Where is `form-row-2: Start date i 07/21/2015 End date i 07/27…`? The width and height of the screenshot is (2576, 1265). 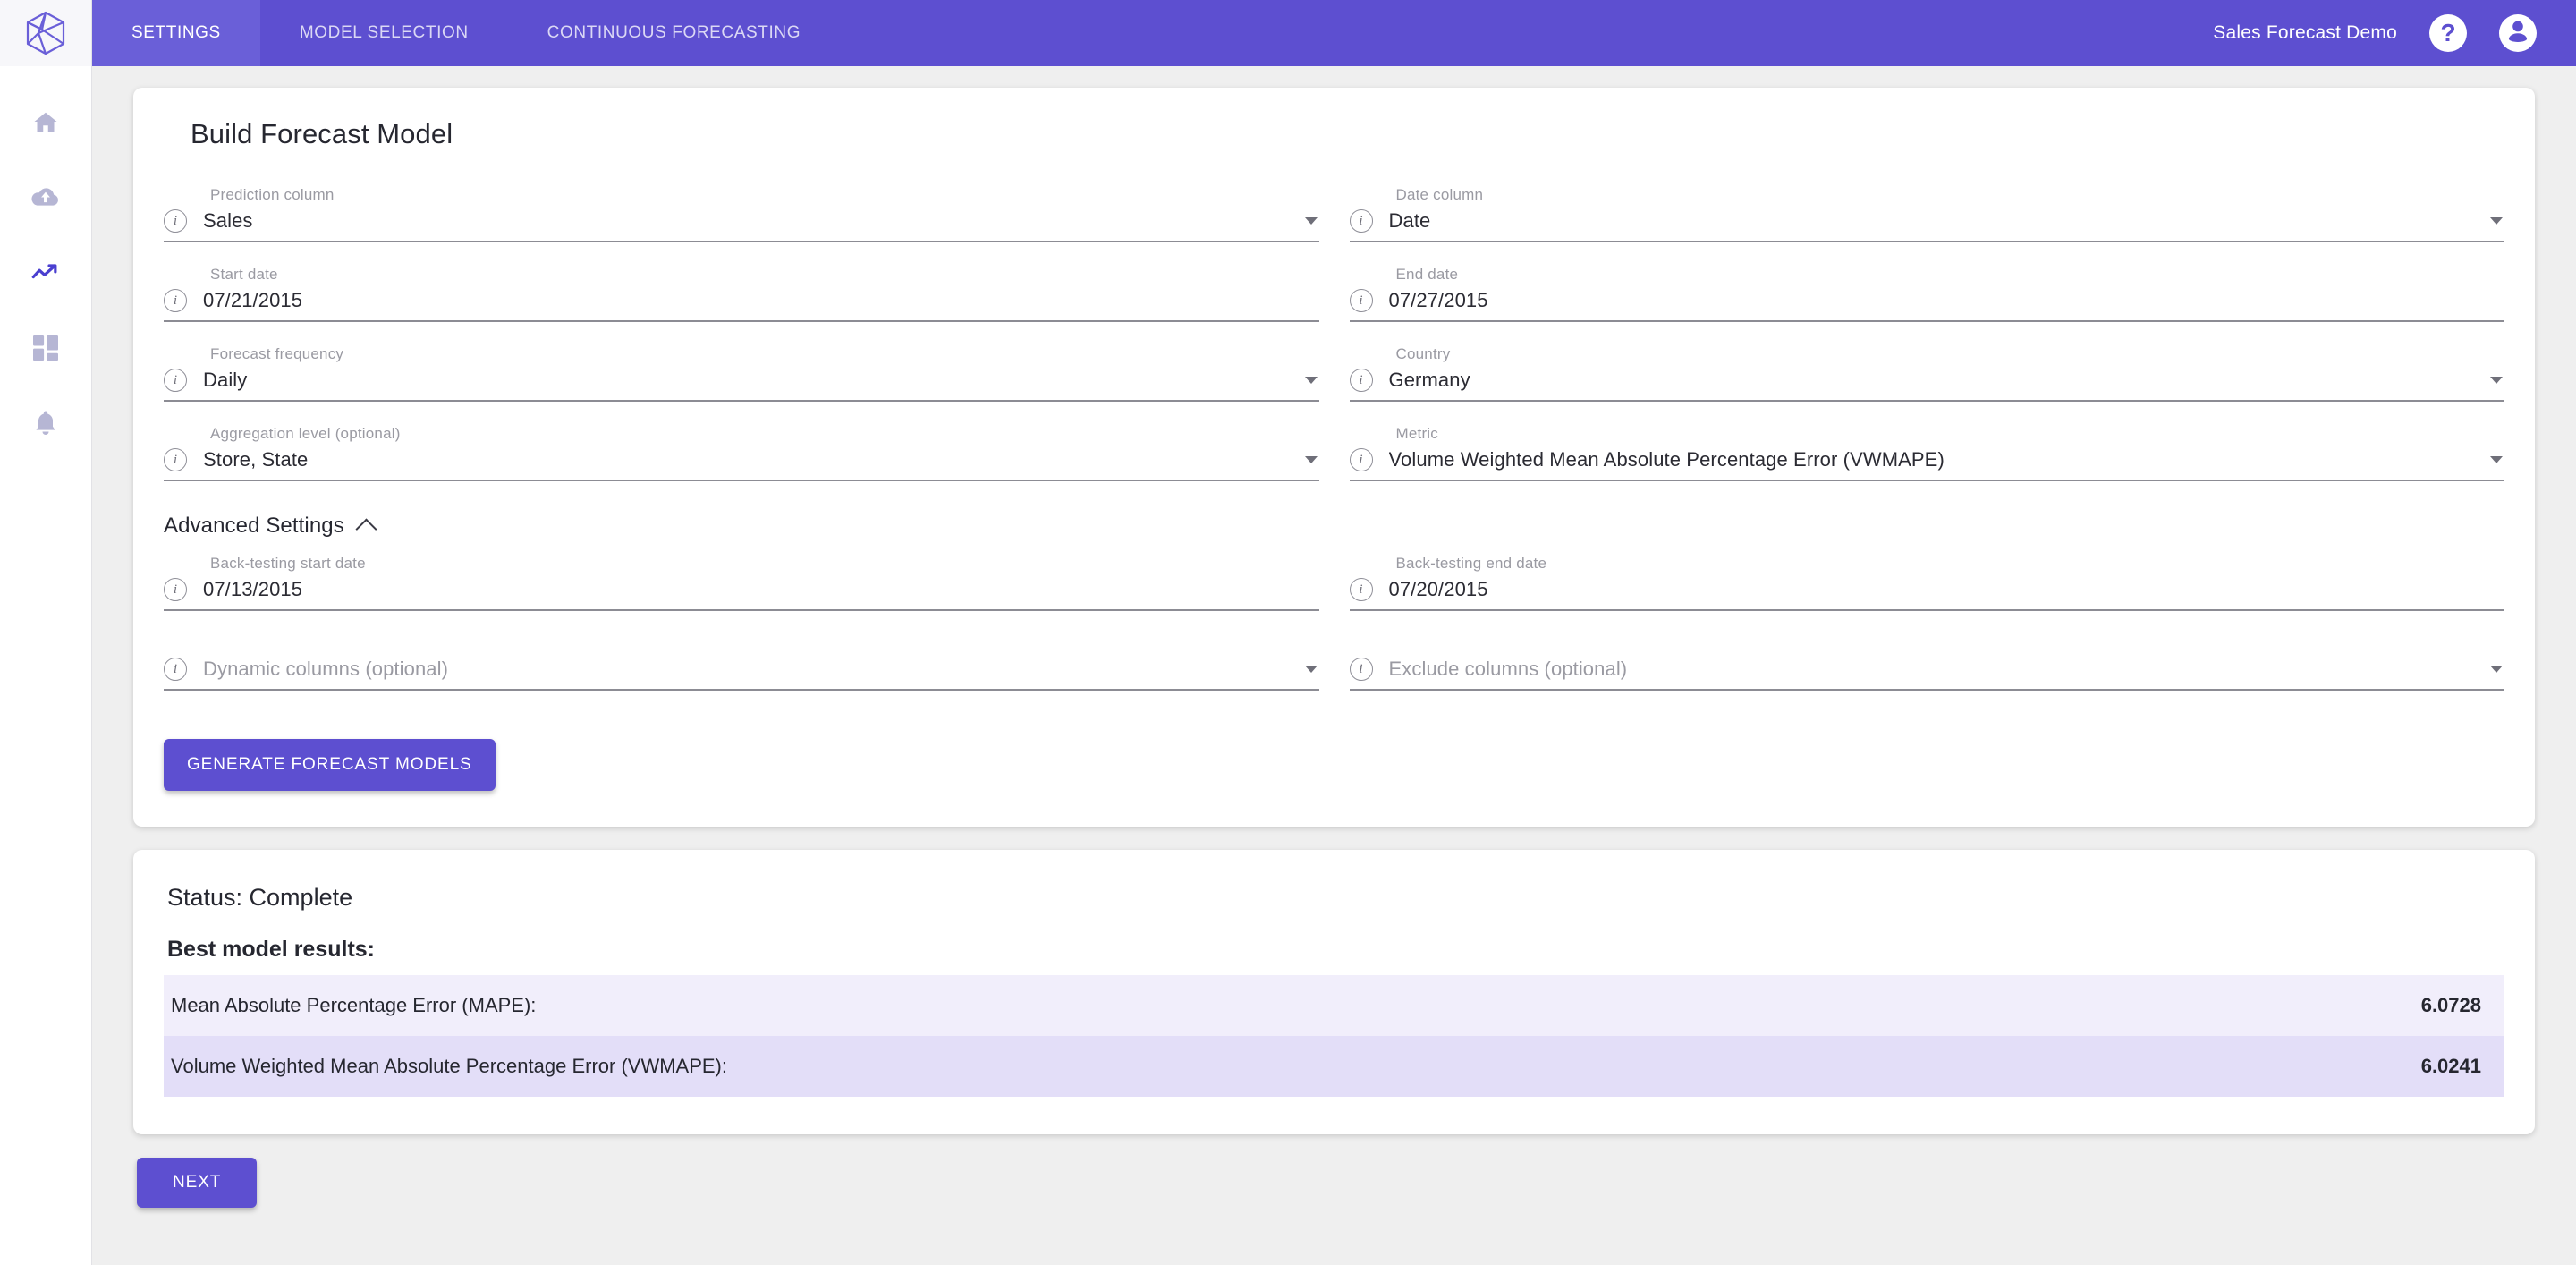
form-row-2: Start date i 07/21/2015 End date i 07/27… is located at coordinates (1334, 290).